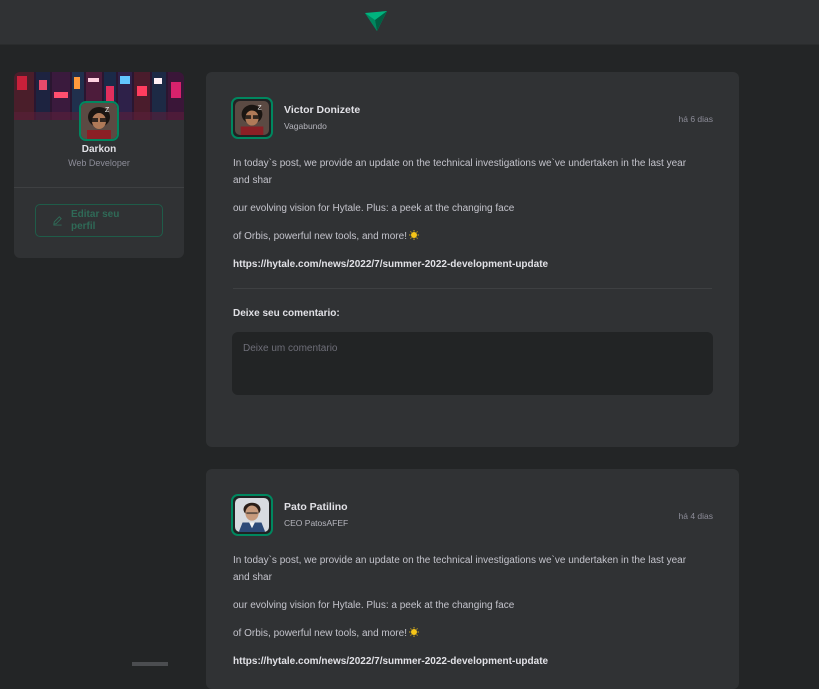  What do you see at coordinates (95, 220) in the screenshot?
I see `edit-profile-label: Editar seu perfil` at bounding box center [95, 220].